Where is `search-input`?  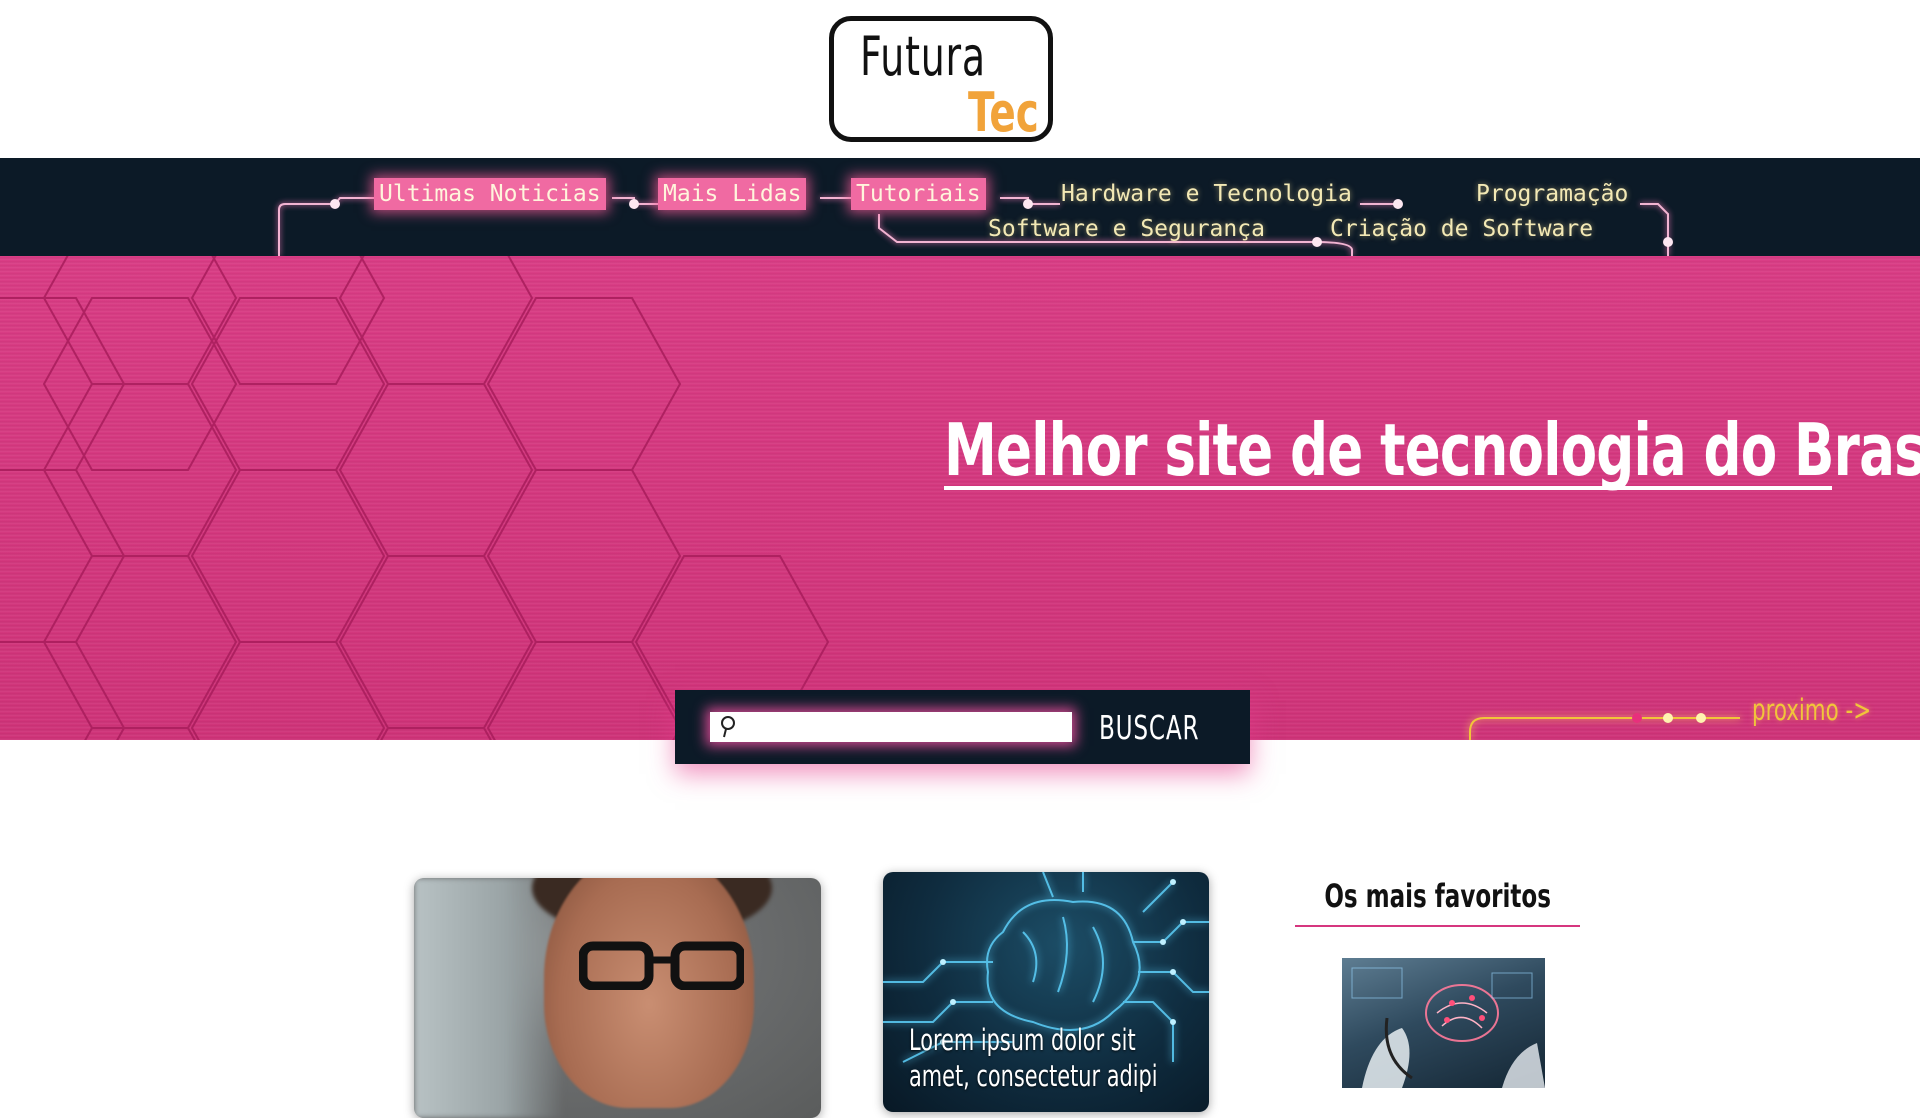
search-input is located at coordinates (891, 727).